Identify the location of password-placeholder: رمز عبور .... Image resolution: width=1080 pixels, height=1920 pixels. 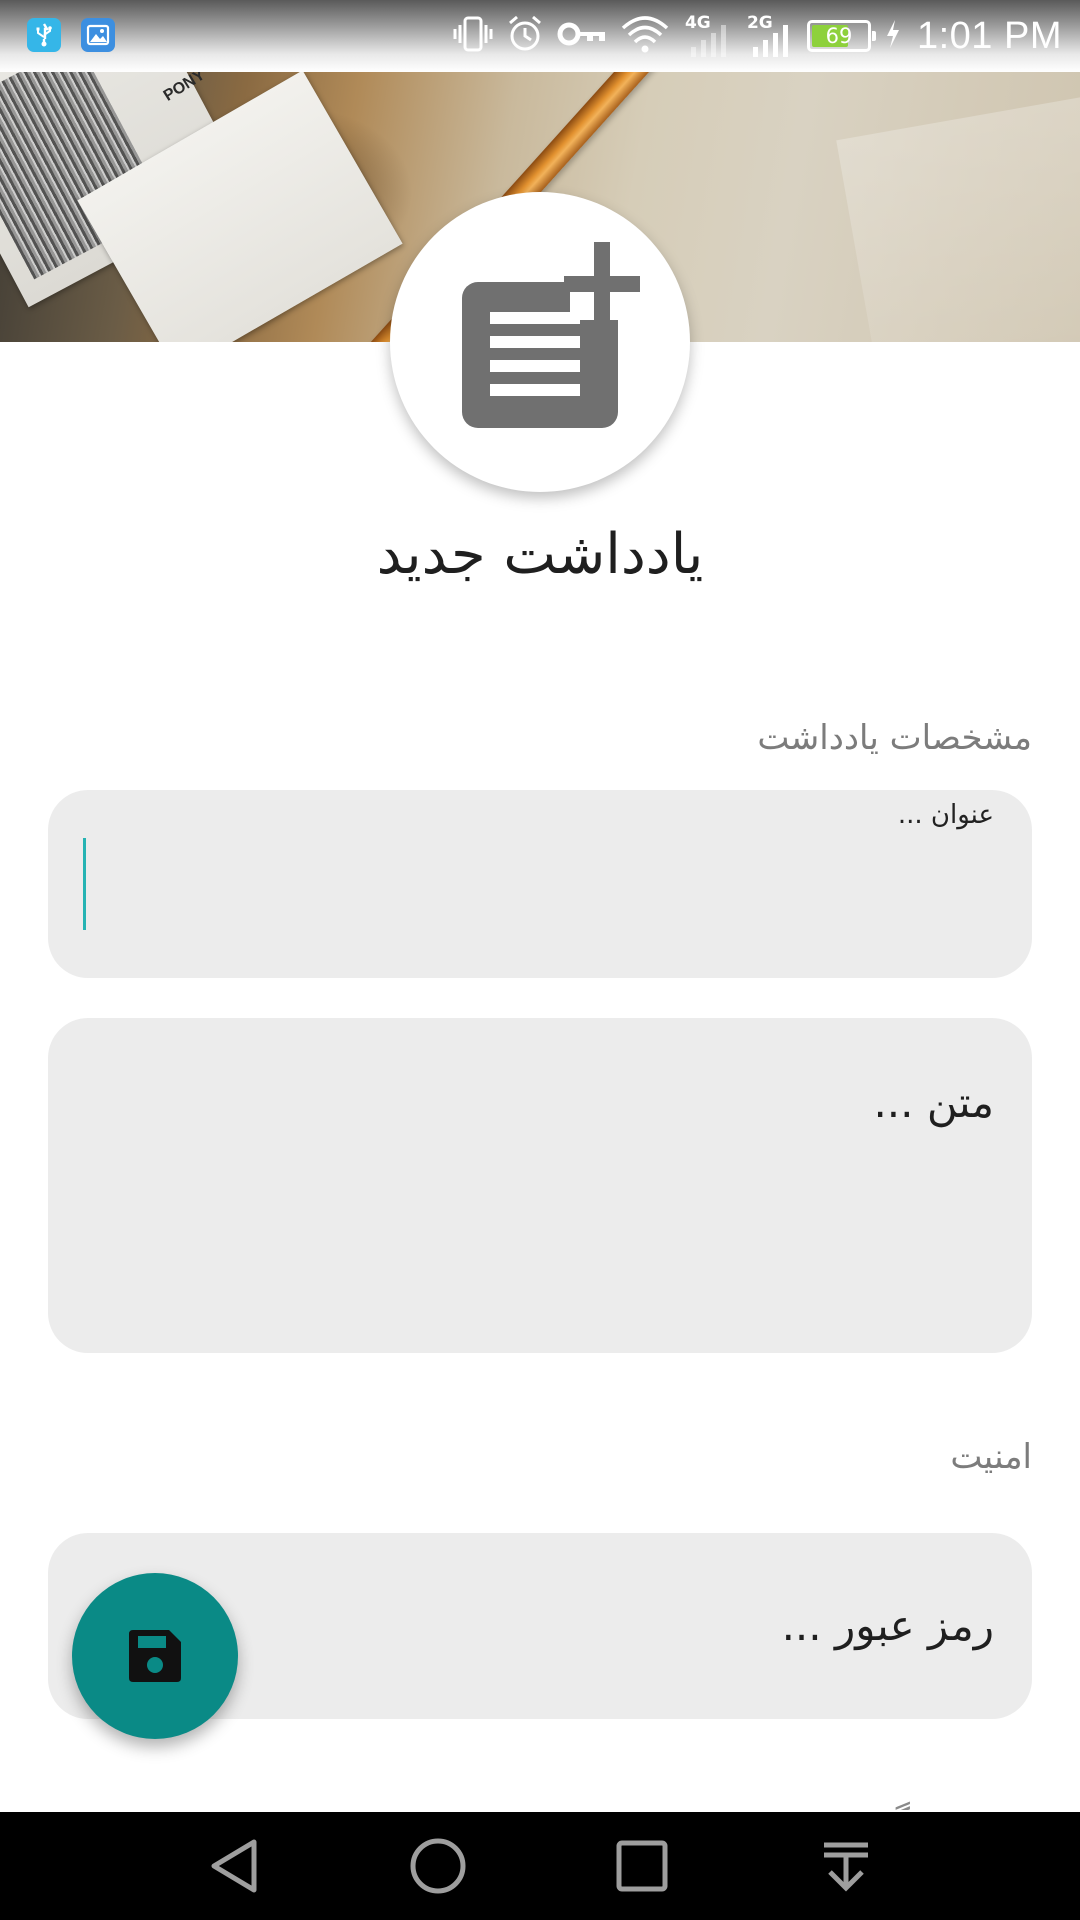
(887, 1625).